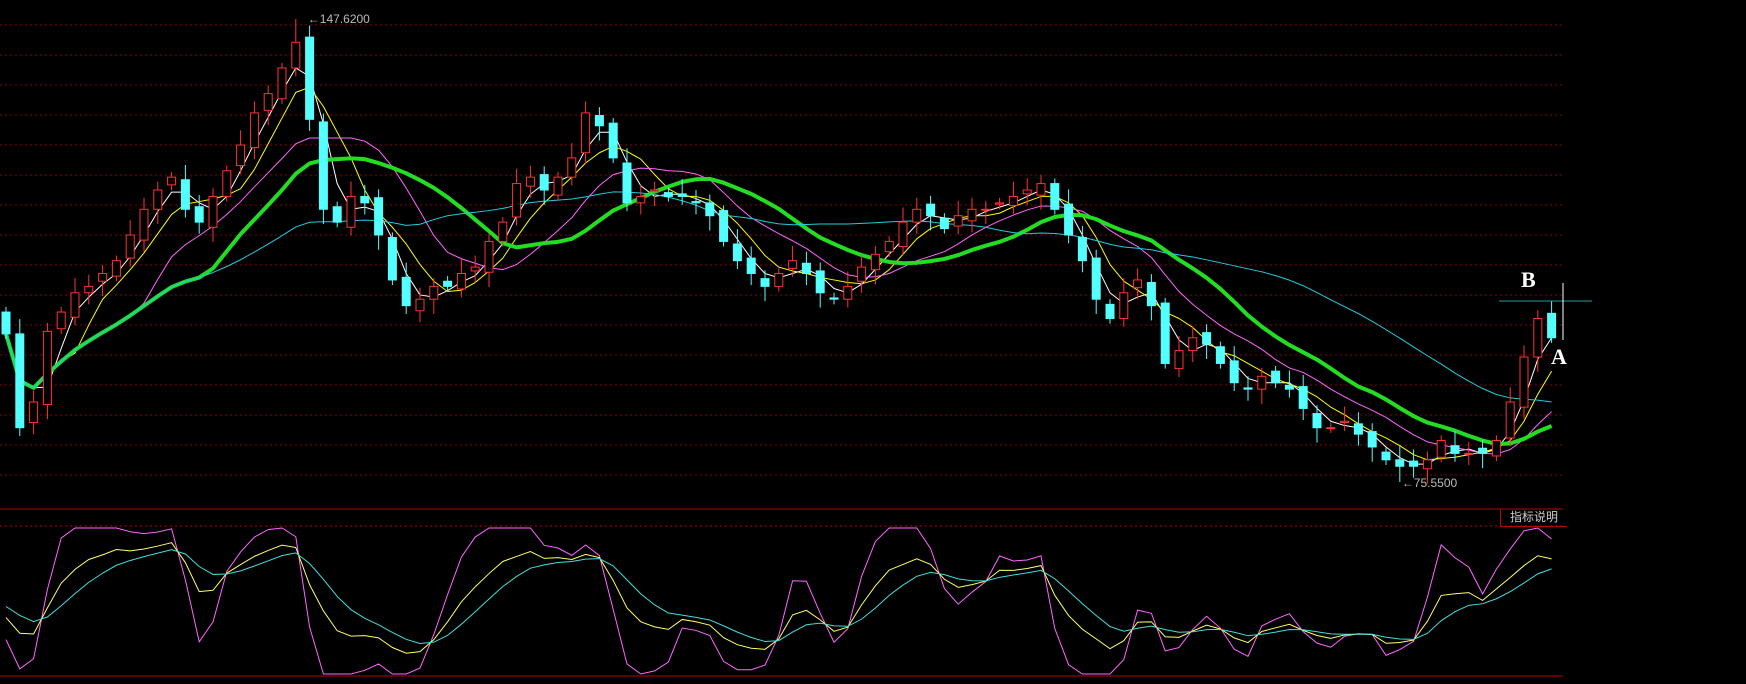  Describe the element at coordinates (778, 598) in the screenshot. I see `kdj-k-line` at that location.